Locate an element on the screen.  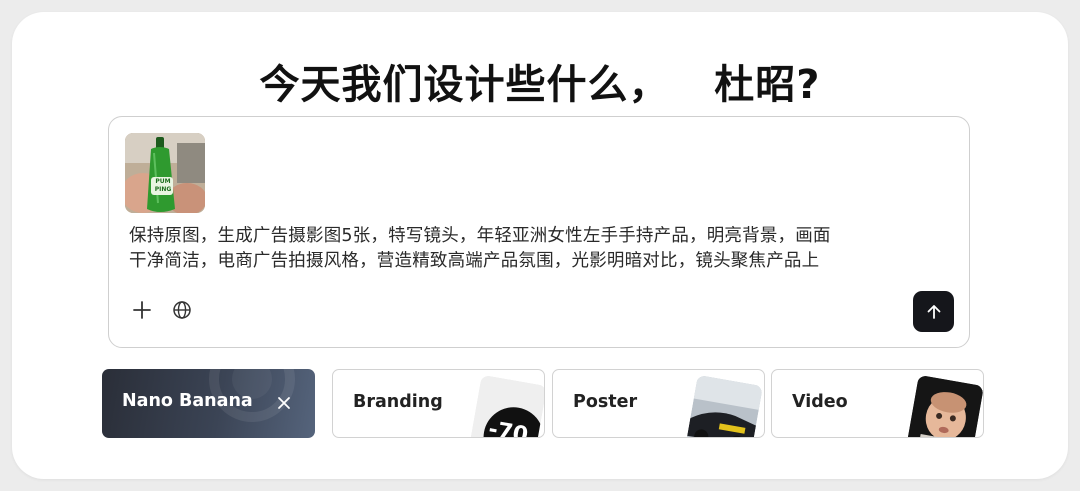
mode-chip-nano-banana: Nano Banana is located at coordinates (208, 403).